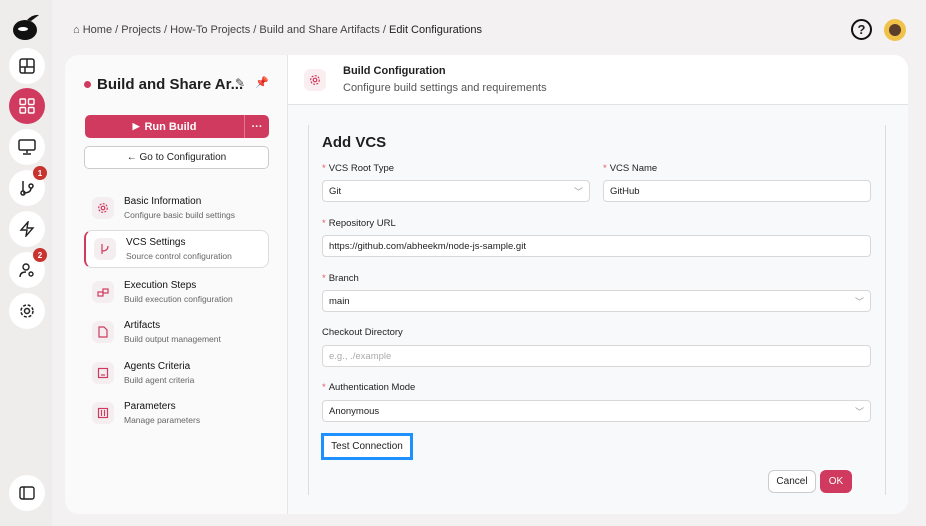 The image size is (926, 526). What do you see at coordinates (792, 481) in the screenshot?
I see `cancel-button: Cancel` at bounding box center [792, 481].